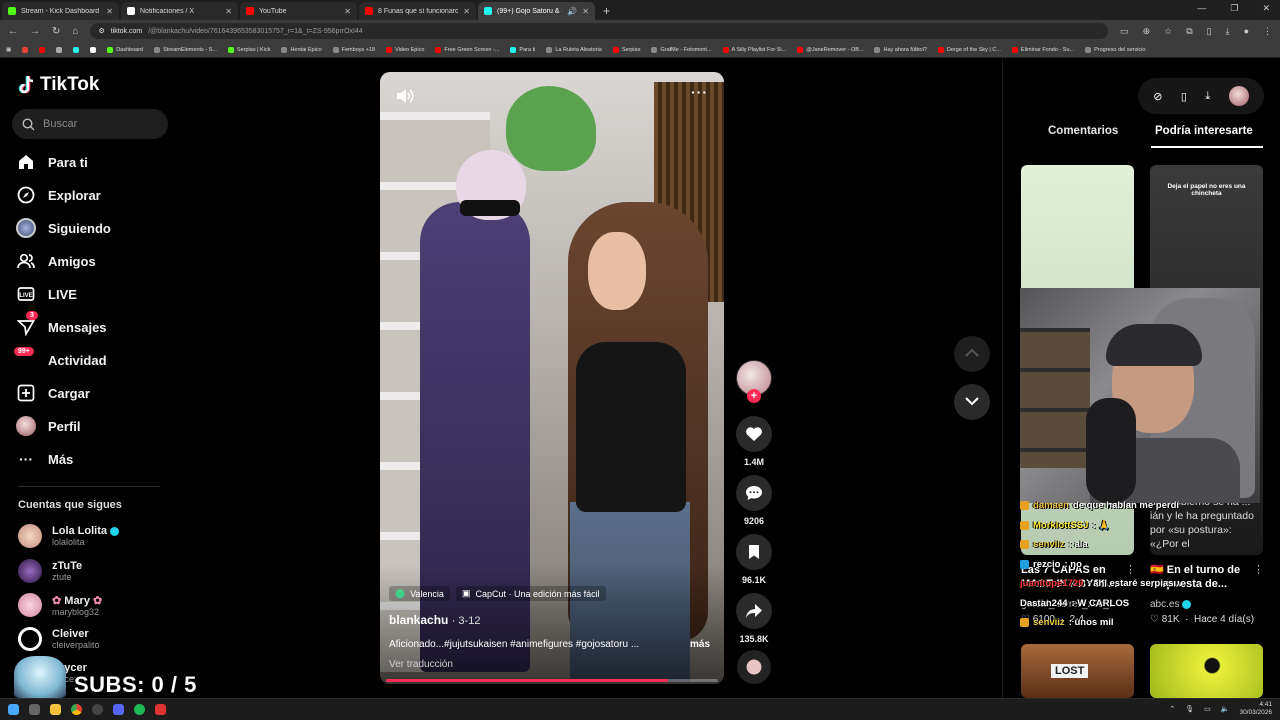  I want to click on clock: 4:41 30/03/2026, so click(1255, 709).